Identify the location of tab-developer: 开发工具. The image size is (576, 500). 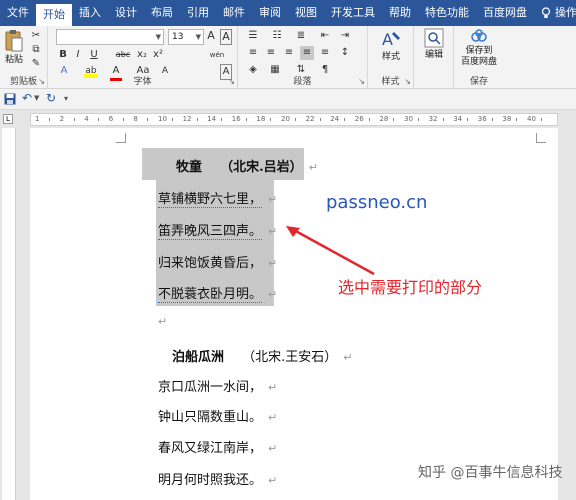
(353, 13).